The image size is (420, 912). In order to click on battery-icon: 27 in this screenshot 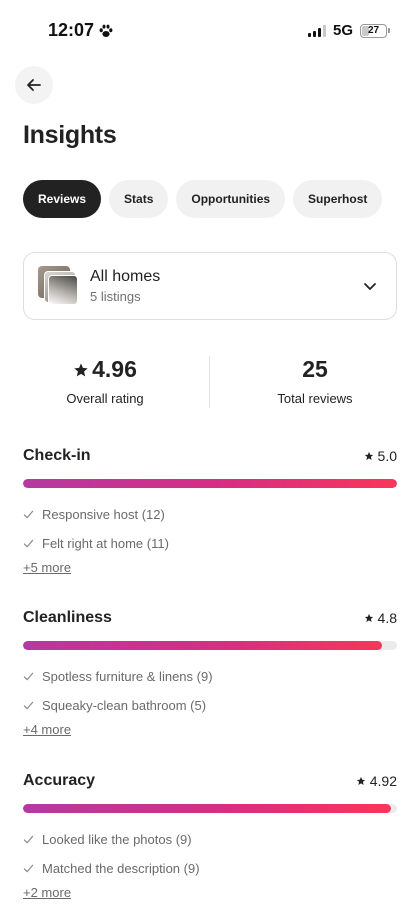, I will do `click(373, 30)`.